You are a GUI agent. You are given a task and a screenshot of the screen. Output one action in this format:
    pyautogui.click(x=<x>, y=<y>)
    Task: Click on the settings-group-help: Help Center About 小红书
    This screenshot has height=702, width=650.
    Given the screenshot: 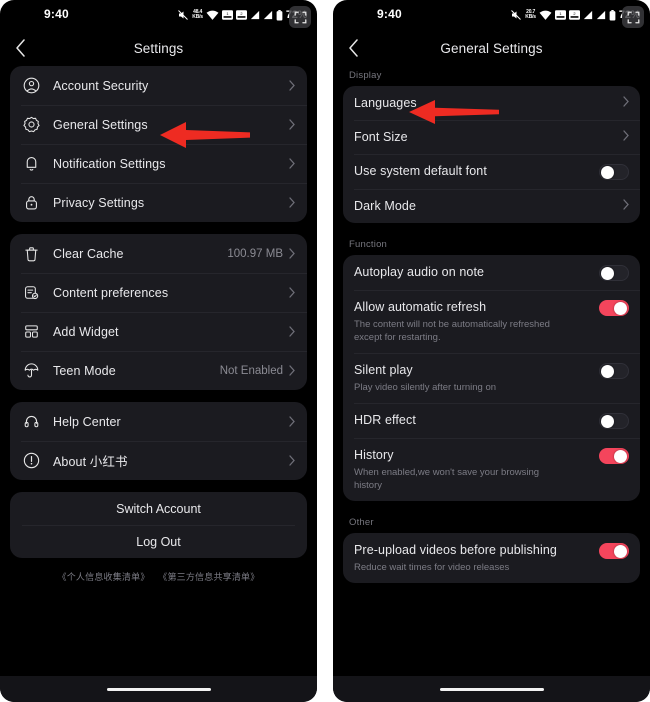 What is the action you would take?
    pyautogui.click(x=158, y=441)
    